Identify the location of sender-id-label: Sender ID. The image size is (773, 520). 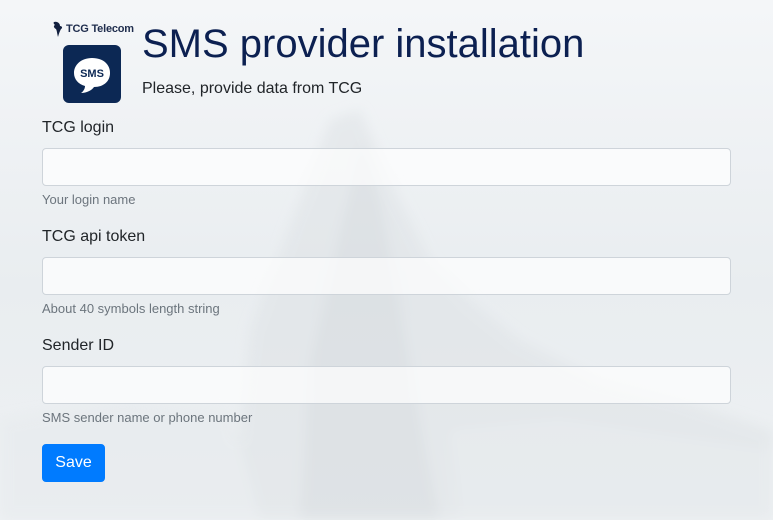
(78, 345).